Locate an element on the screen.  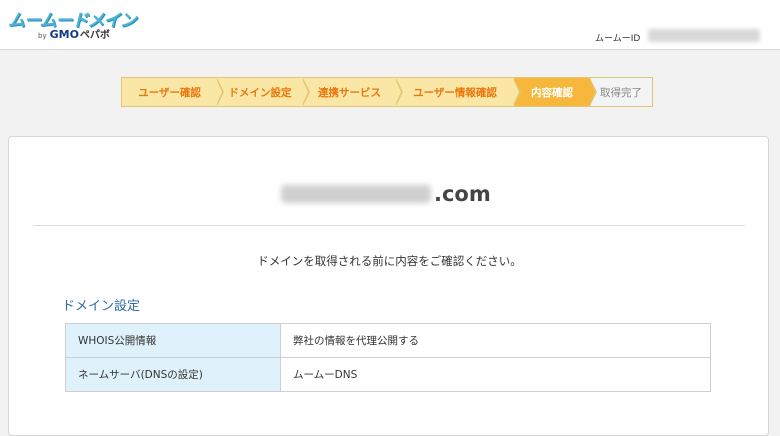
domain-name: .com is located at coordinates (386, 194).